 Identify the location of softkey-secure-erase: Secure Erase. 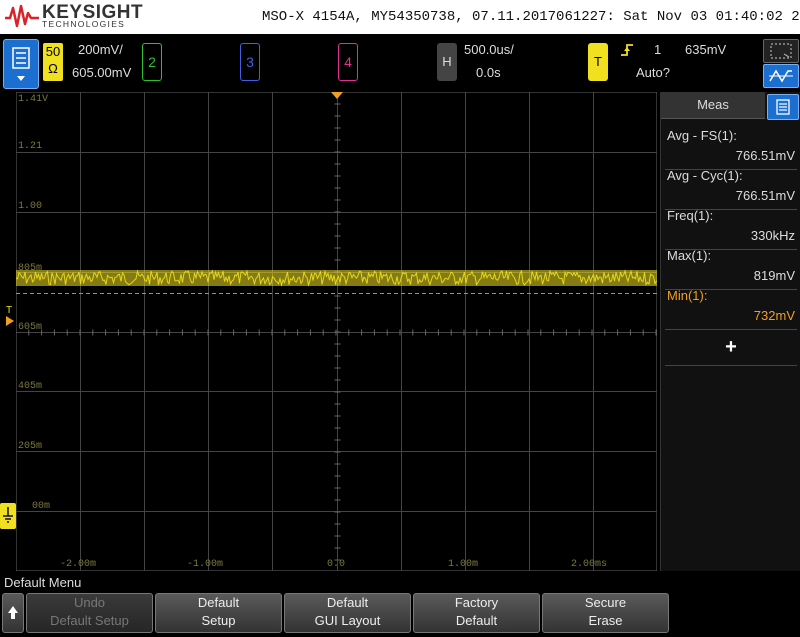
(605, 613).